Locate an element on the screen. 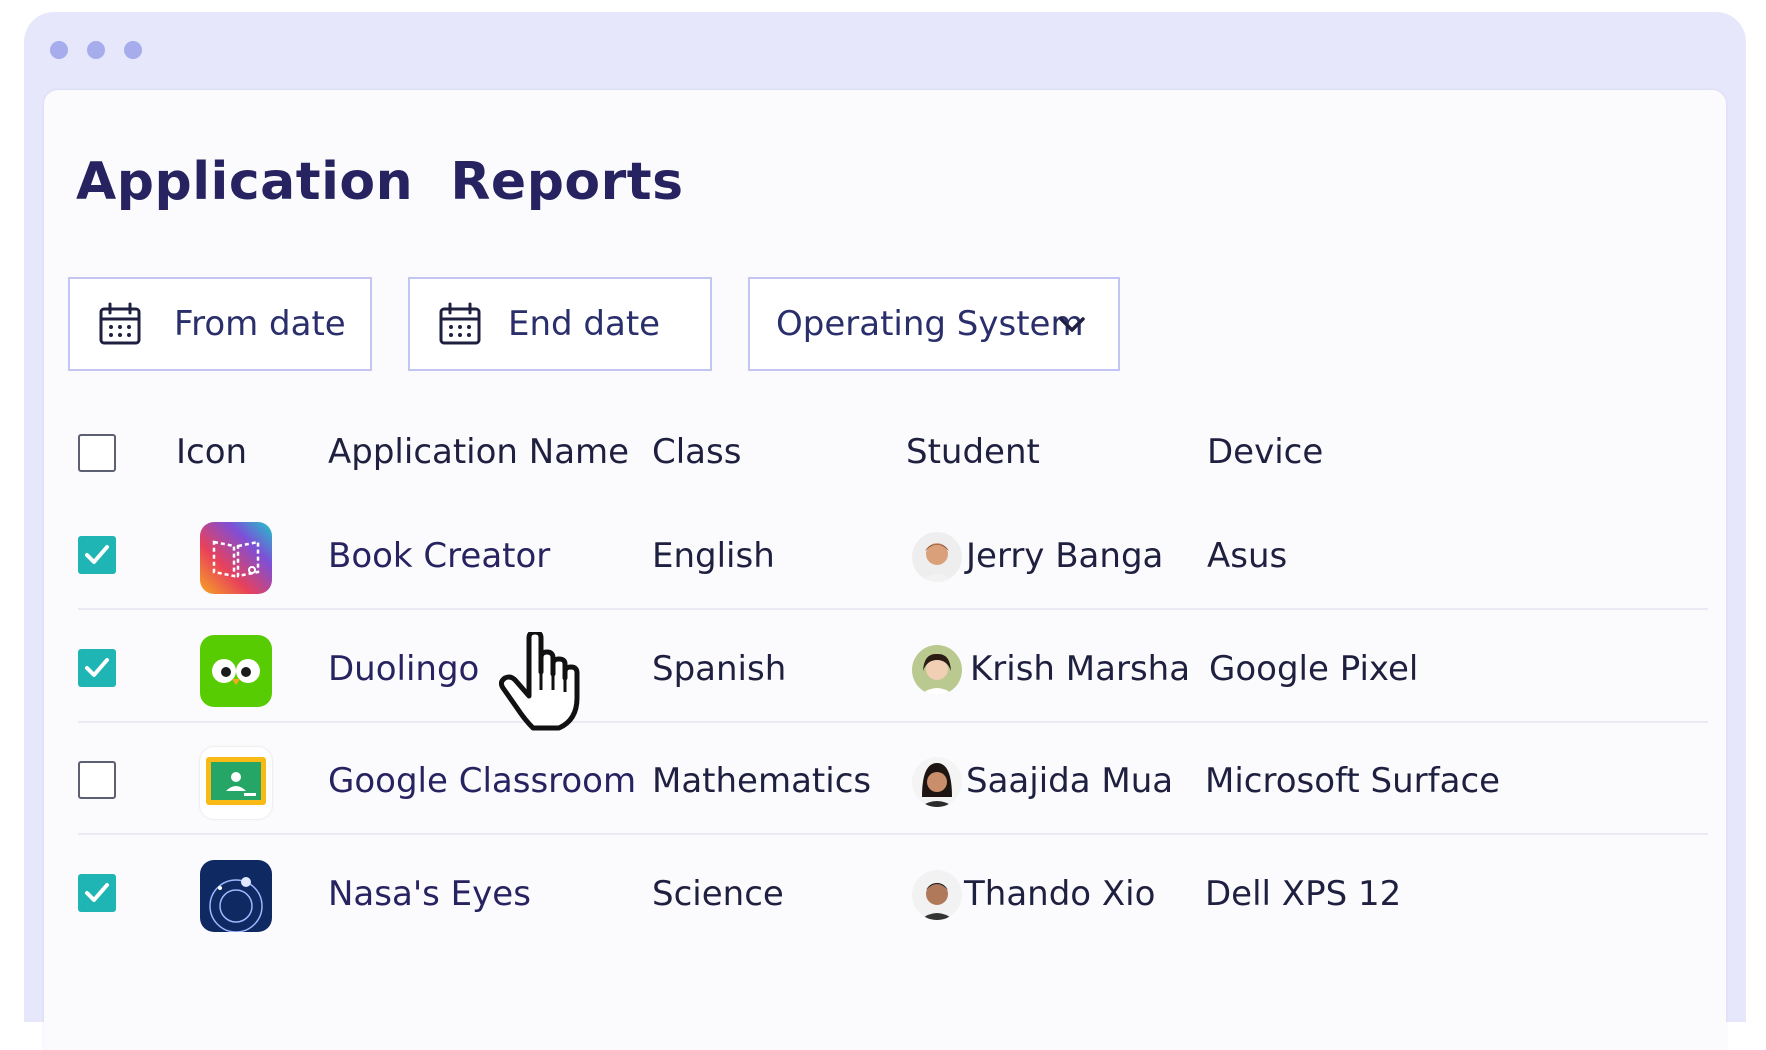 The image size is (1766, 1050). from-date-filter: From date is located at coordinates (220, 324).